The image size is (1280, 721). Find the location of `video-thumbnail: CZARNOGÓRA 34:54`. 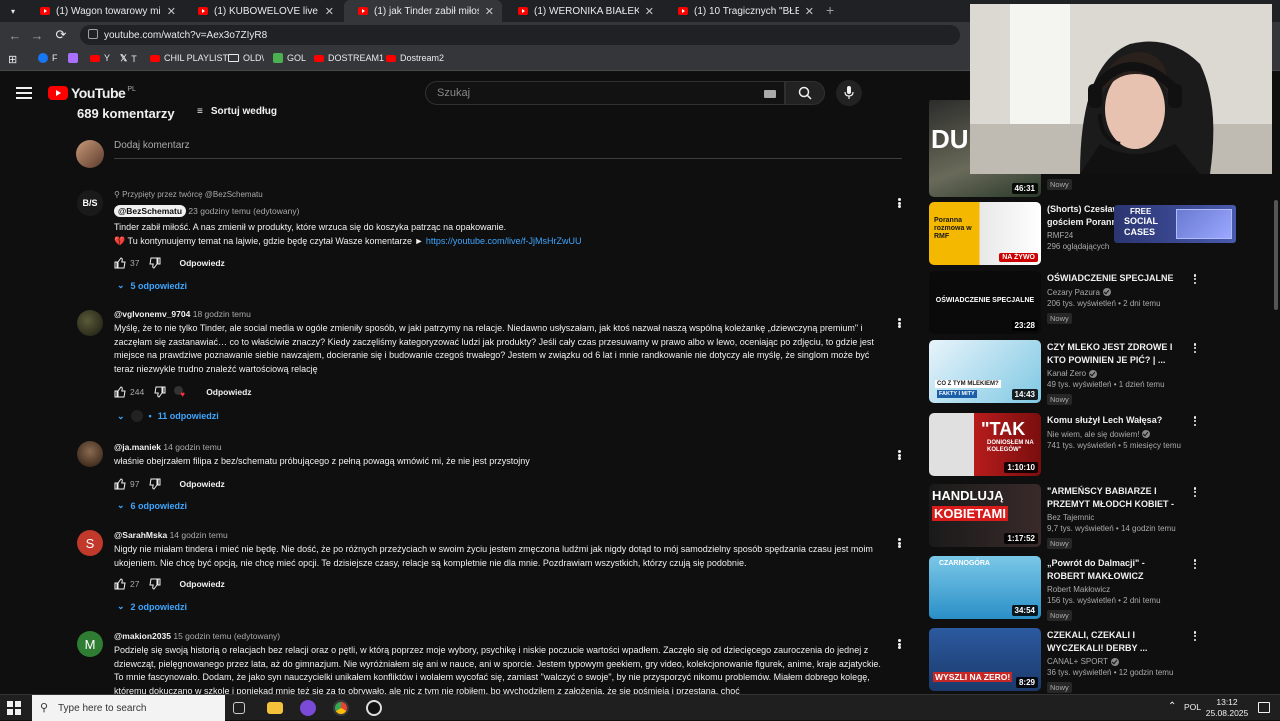

video-thumbnail: CZARNOGÓRA 34:54 is located at coordinates (985, 587).